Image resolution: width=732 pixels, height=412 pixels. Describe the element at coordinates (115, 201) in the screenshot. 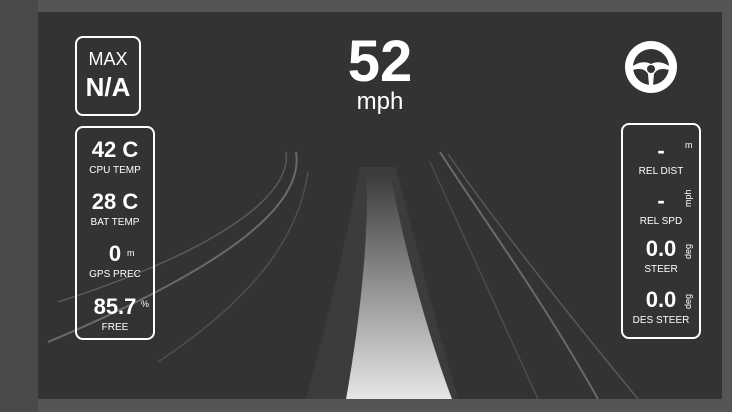

I see `bat-temp-value: 28 C` at that location.